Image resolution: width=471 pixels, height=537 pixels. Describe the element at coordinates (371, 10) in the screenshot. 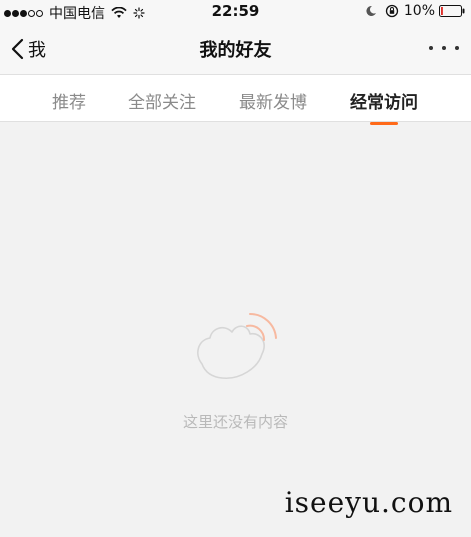

I see `do-not-disturb-moon-icon` at that location.